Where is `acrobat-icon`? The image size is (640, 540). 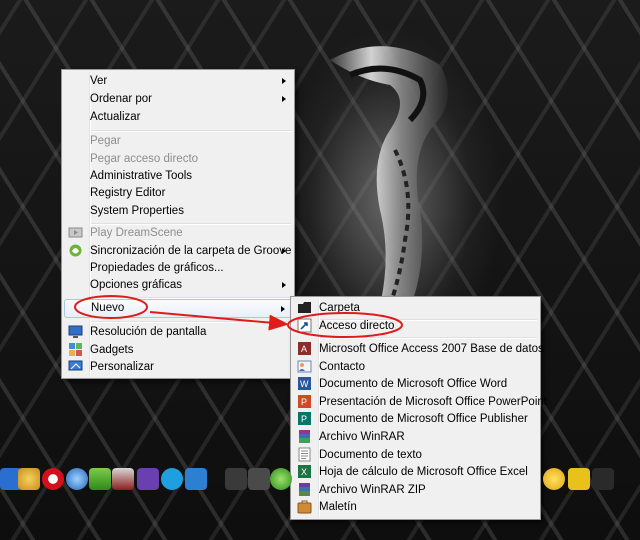 acrobat-icon is located at coordinates (123, 479).